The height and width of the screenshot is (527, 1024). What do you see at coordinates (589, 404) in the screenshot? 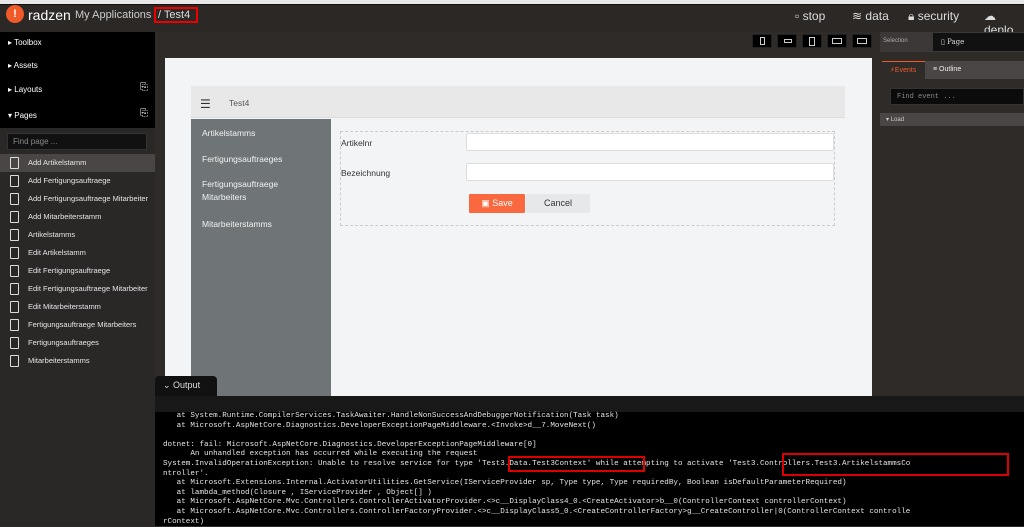
I see `output-toolbar` at bounding box center [589, 404].